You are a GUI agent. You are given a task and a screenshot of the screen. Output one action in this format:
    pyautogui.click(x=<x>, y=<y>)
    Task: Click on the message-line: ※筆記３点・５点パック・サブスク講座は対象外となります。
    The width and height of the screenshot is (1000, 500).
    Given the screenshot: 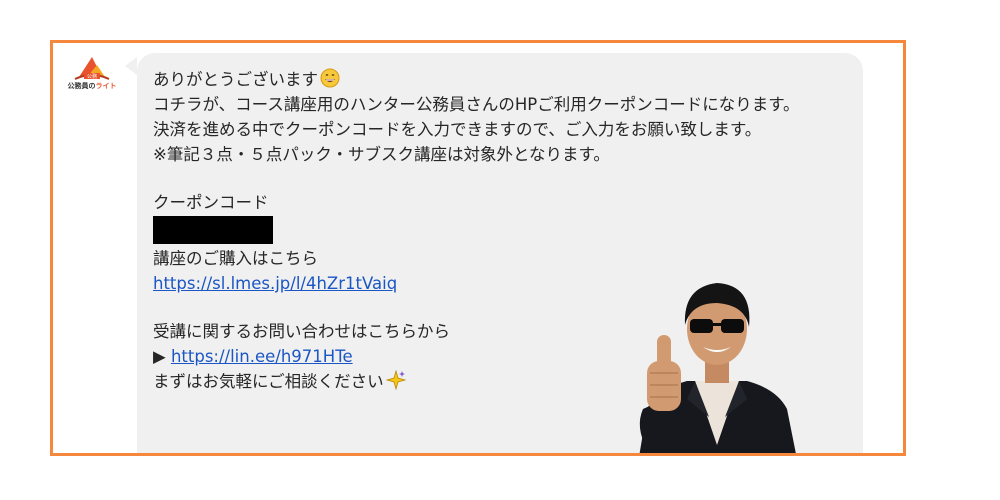 What is the action you would take?
    pyautogui.click(x=381, y=154)
    